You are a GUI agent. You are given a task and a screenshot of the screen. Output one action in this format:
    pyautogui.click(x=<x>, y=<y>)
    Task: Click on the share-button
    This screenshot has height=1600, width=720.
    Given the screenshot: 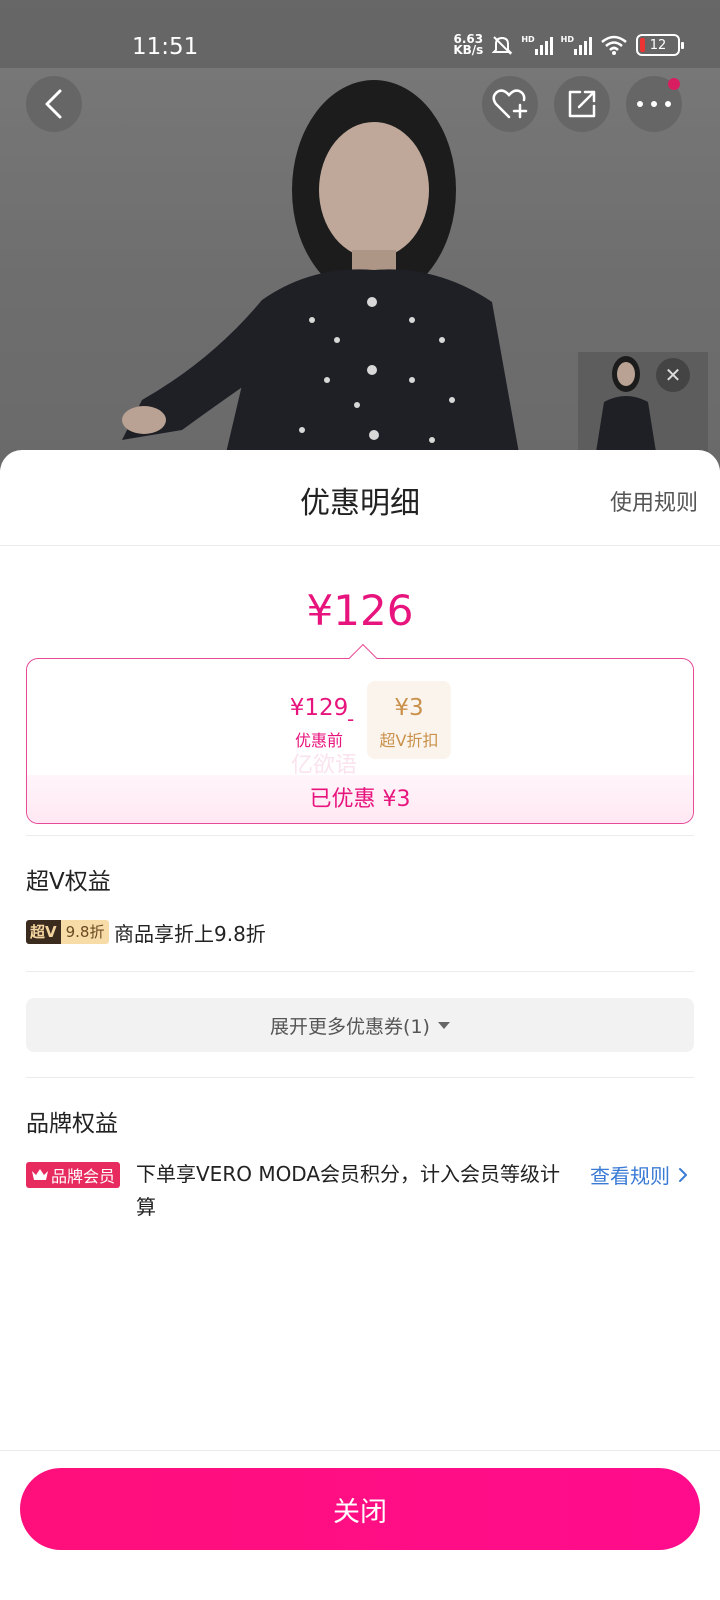 What is the action you would take?
    pyautogui.click(x=582, y=104)
    